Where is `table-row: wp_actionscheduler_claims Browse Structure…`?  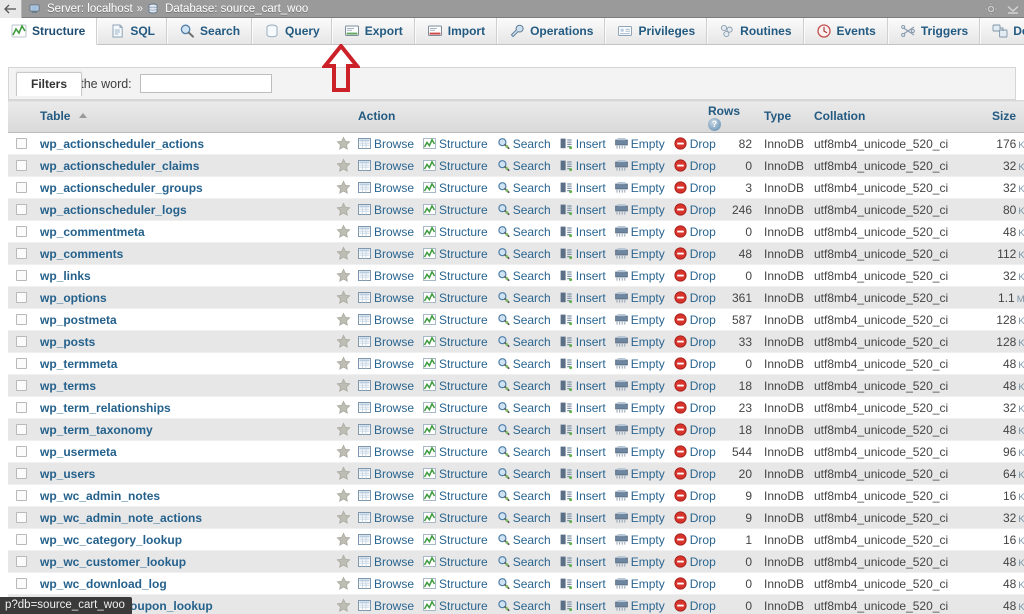
table-row: wp_actionscheduler_claims Browse Structure… is located at coordinates (516, 165).